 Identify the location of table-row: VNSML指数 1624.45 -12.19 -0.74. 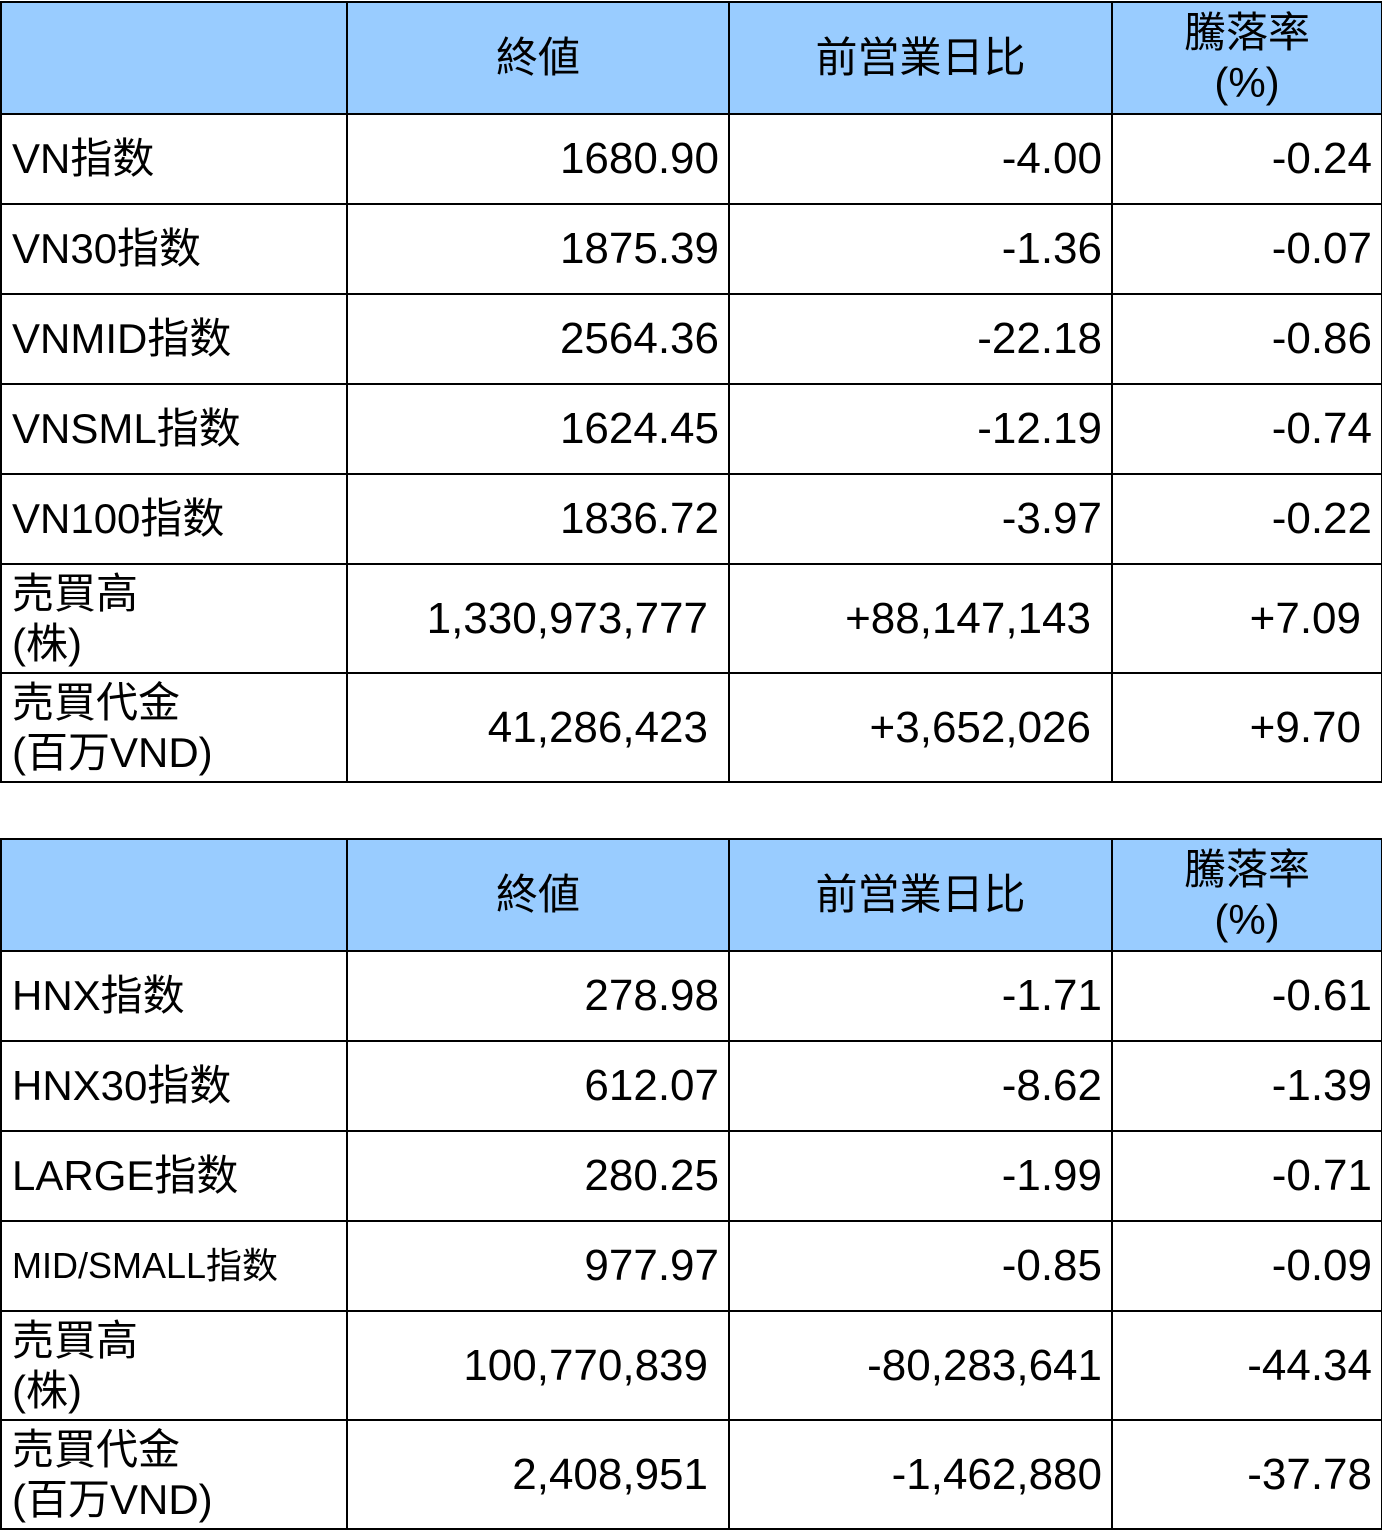
(691, 429).